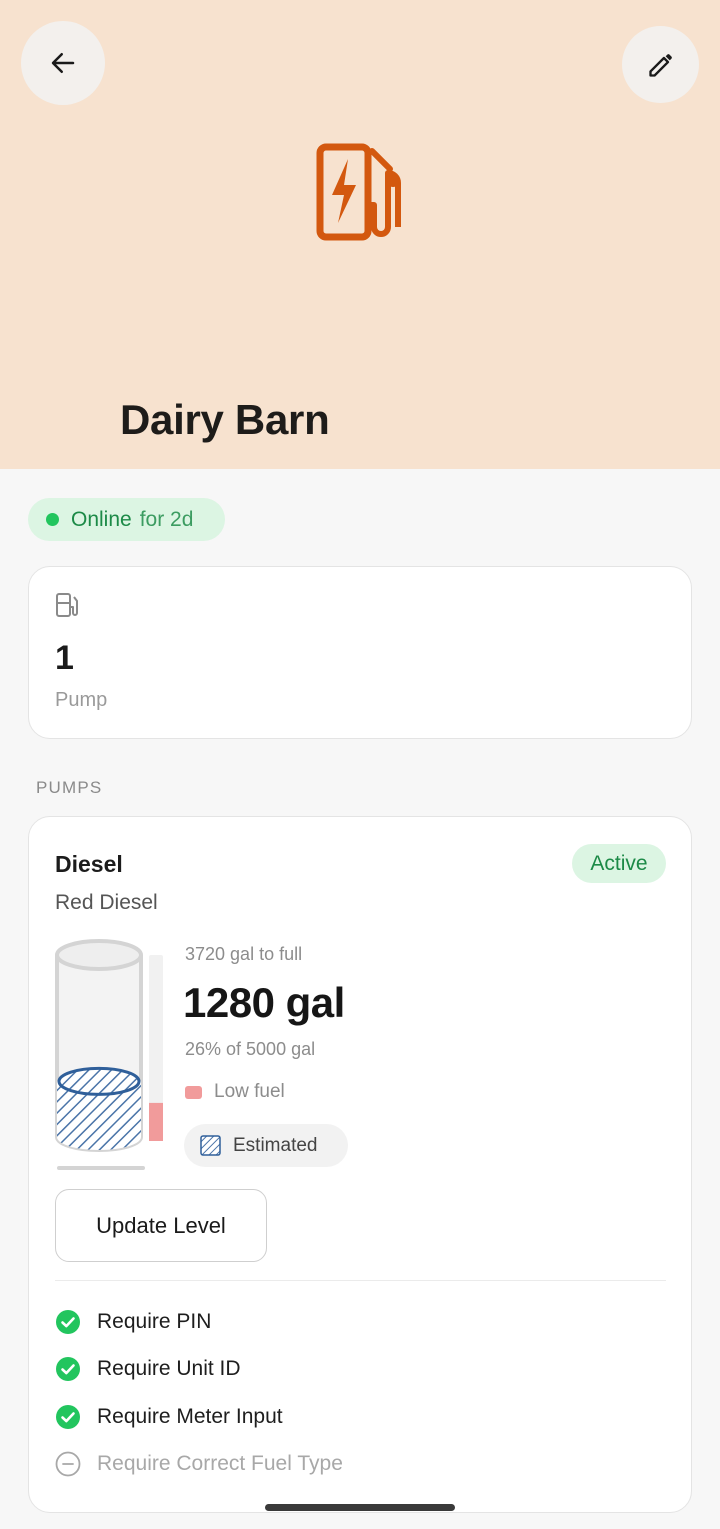 This screenshot has height=1529, width=720. I want to click on requirement-unit-id: Require Unit ID, so click(148, 1369).